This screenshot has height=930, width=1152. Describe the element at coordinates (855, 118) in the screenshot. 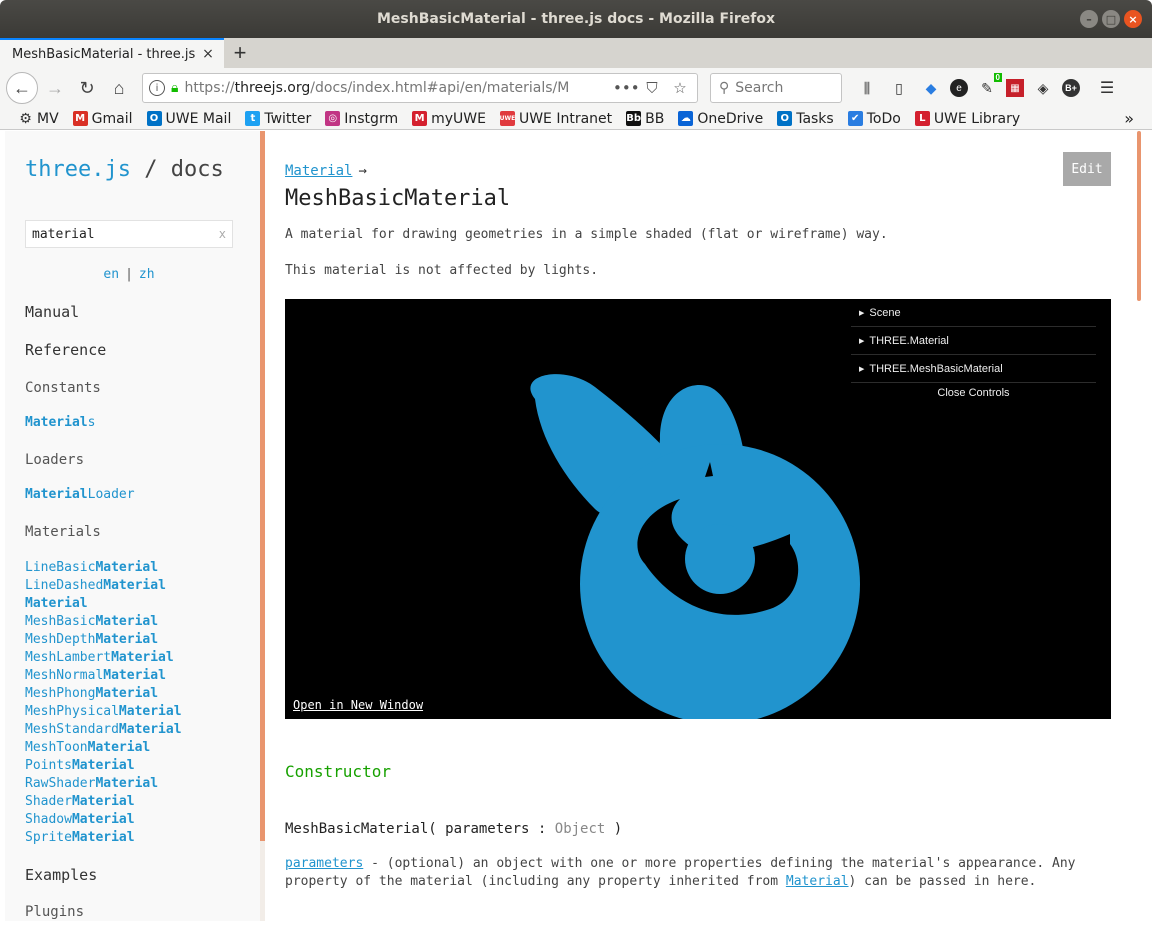

I see `todo-icon: ✔` at that location.